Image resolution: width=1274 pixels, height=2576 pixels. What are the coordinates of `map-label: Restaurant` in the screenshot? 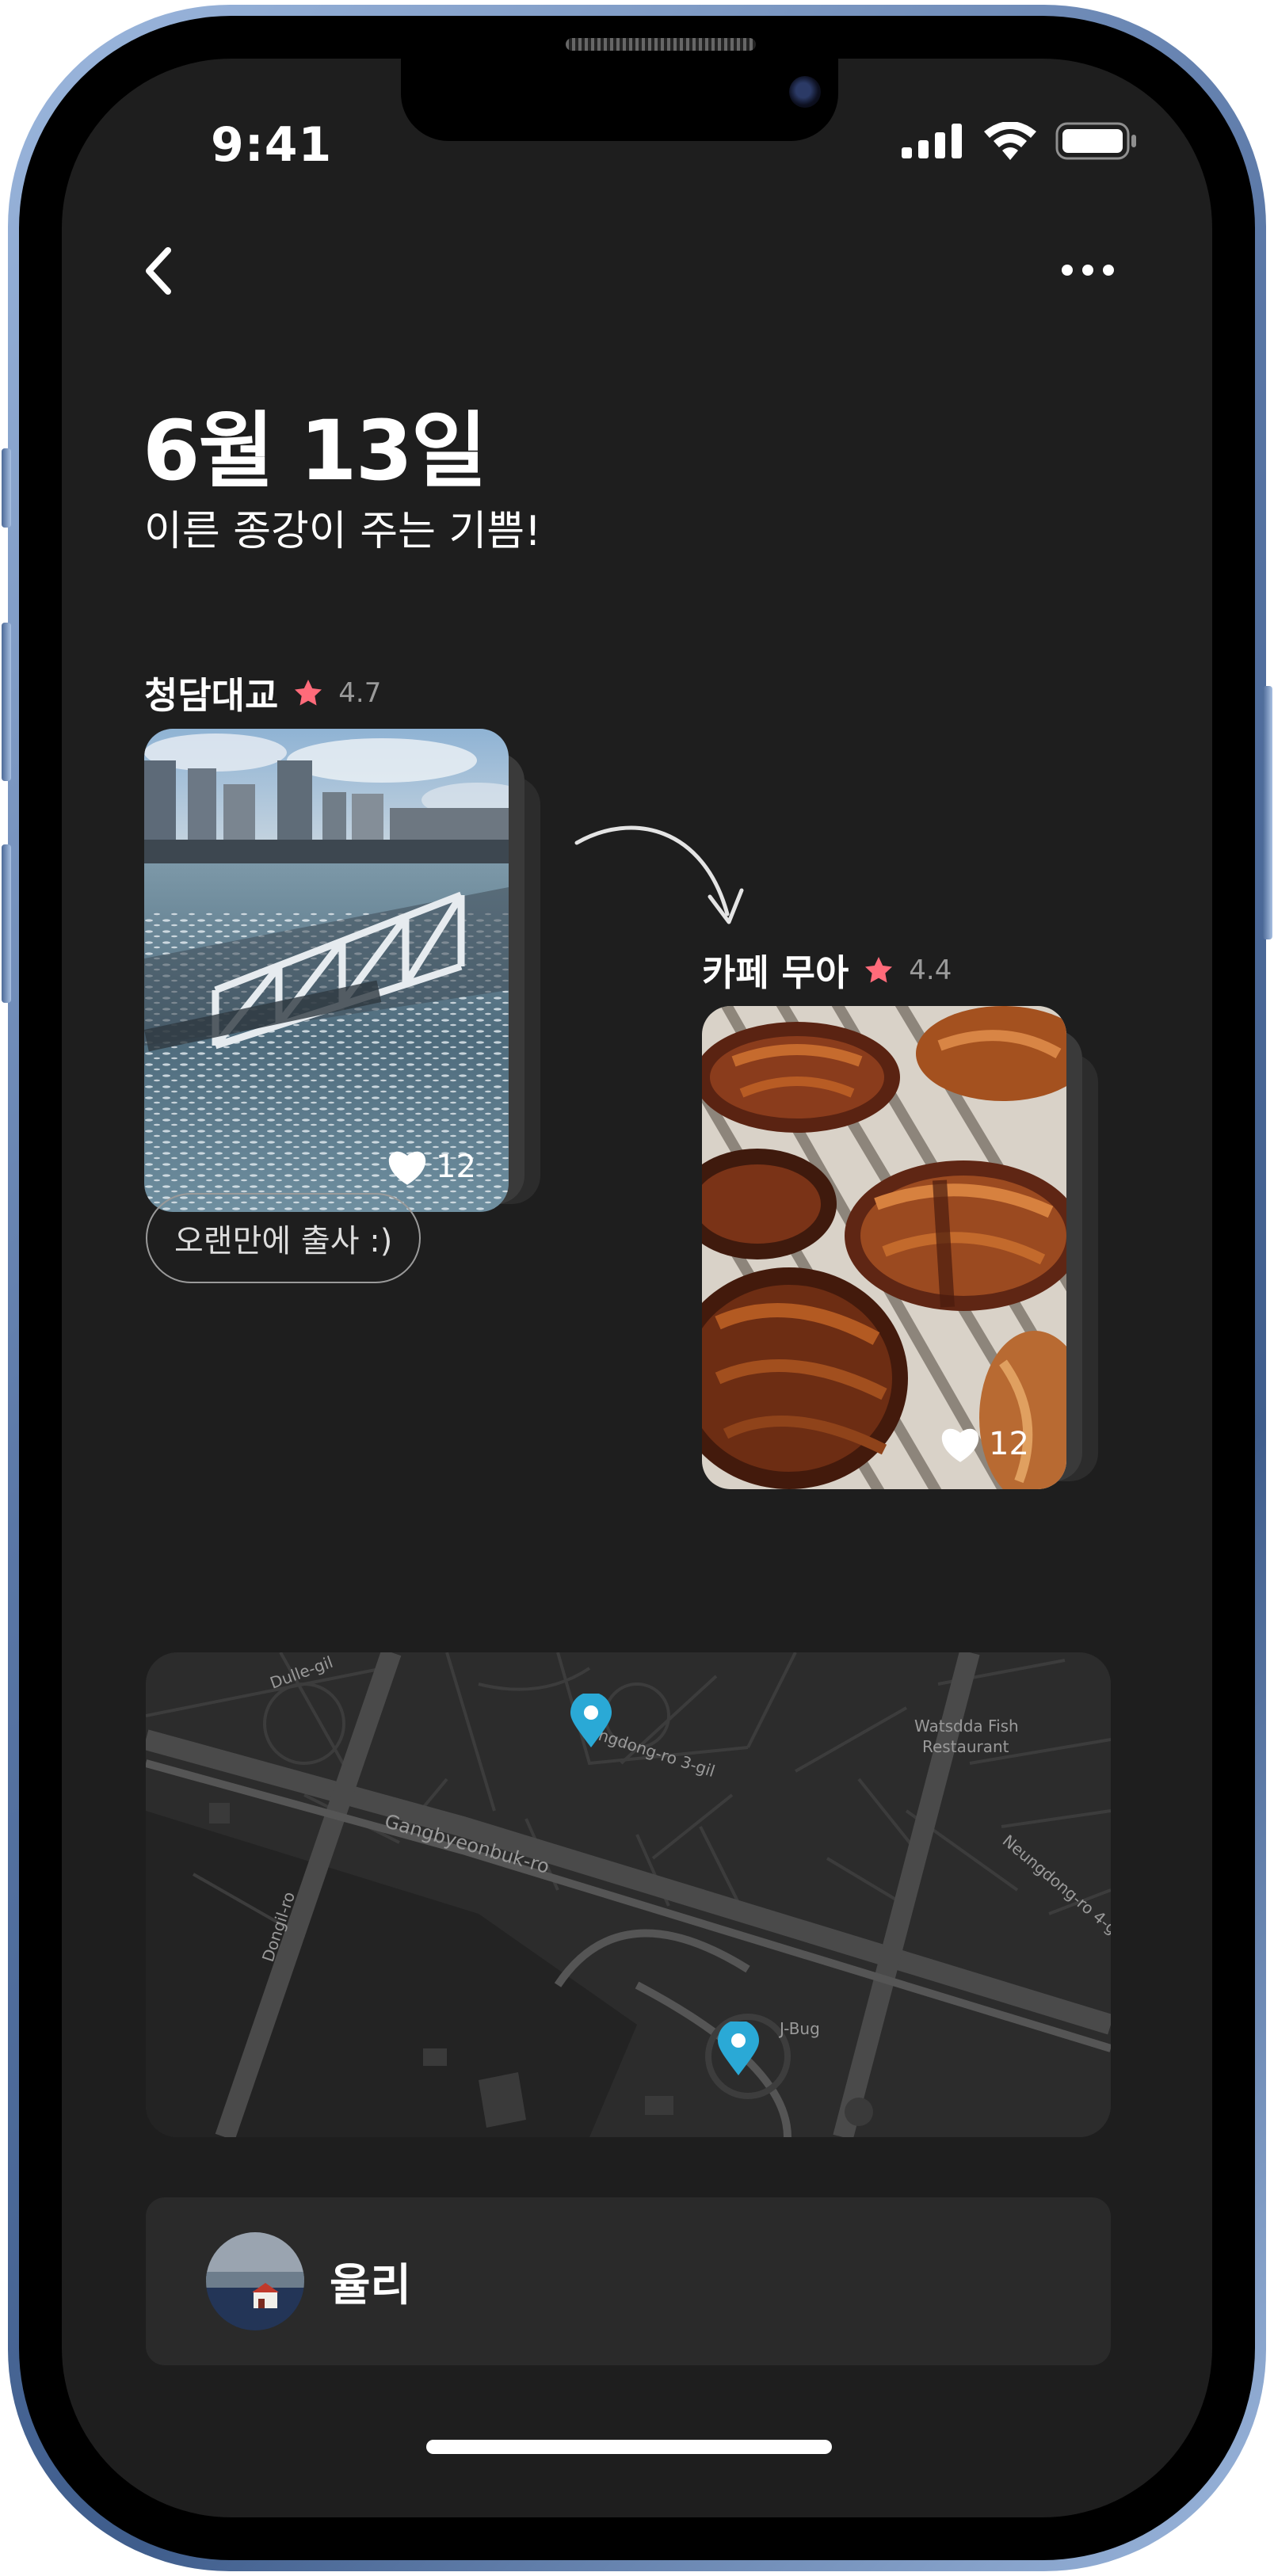 It's located at (965, 1746).